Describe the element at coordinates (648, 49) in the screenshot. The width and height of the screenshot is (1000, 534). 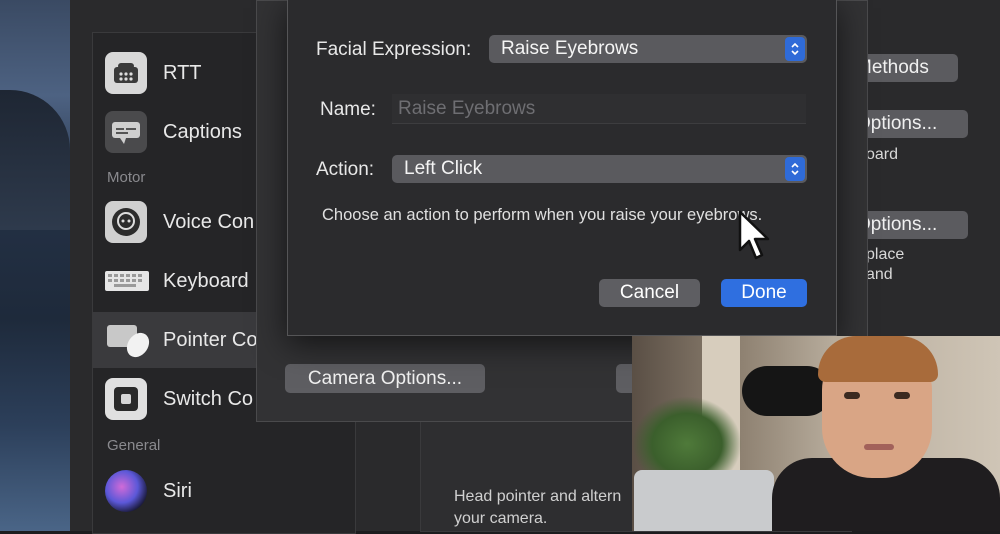
I see `facial-expression-popup: Raise Eyebrows` at that location.